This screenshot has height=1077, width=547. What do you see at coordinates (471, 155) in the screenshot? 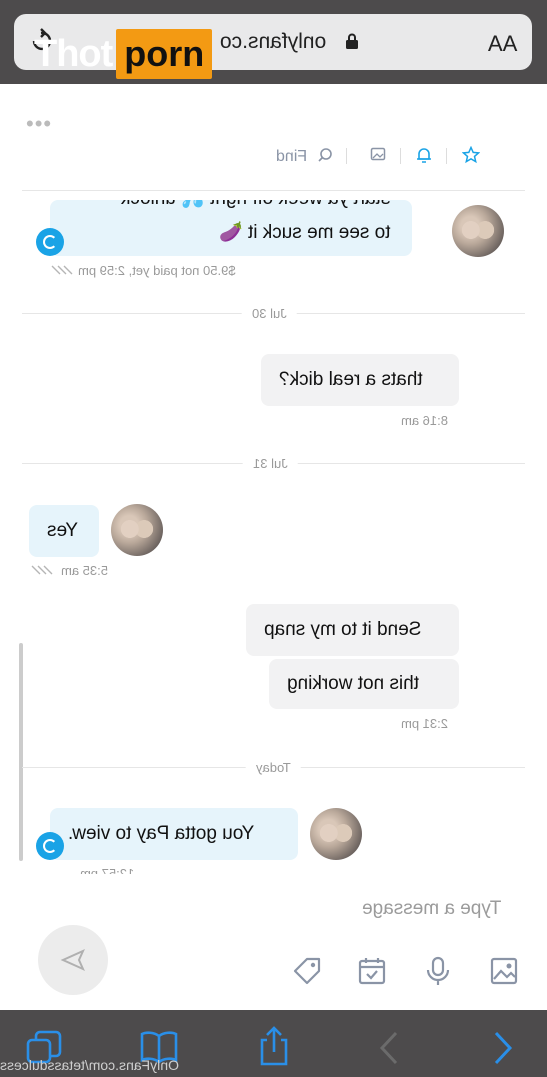
I see `star-icon` at bounding box center [471, 155].